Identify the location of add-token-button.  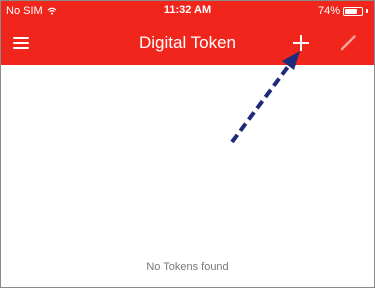
(301, 43).